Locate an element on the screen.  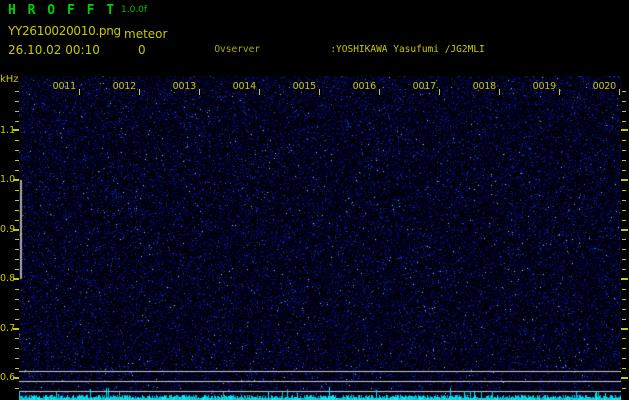
freq-tick-label: 0.7 is located at coordinates (8, 328).